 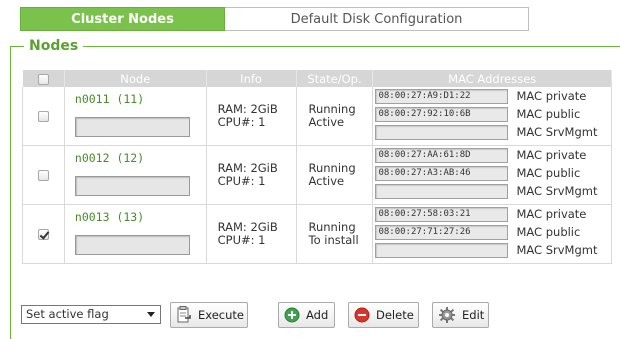 I want to click on delete-label: Delete, so click(x=395, y=315).